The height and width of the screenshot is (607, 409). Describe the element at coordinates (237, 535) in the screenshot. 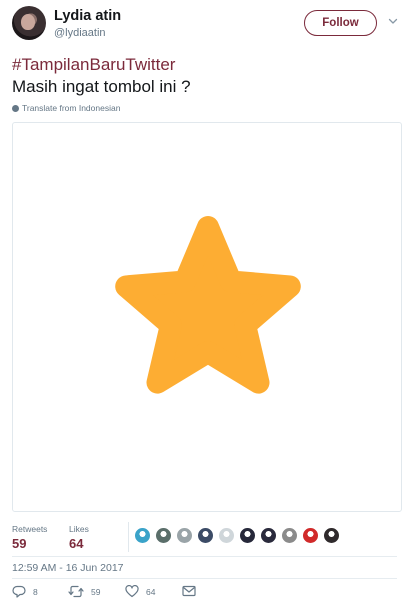

I see `likers-avatars` at that location.